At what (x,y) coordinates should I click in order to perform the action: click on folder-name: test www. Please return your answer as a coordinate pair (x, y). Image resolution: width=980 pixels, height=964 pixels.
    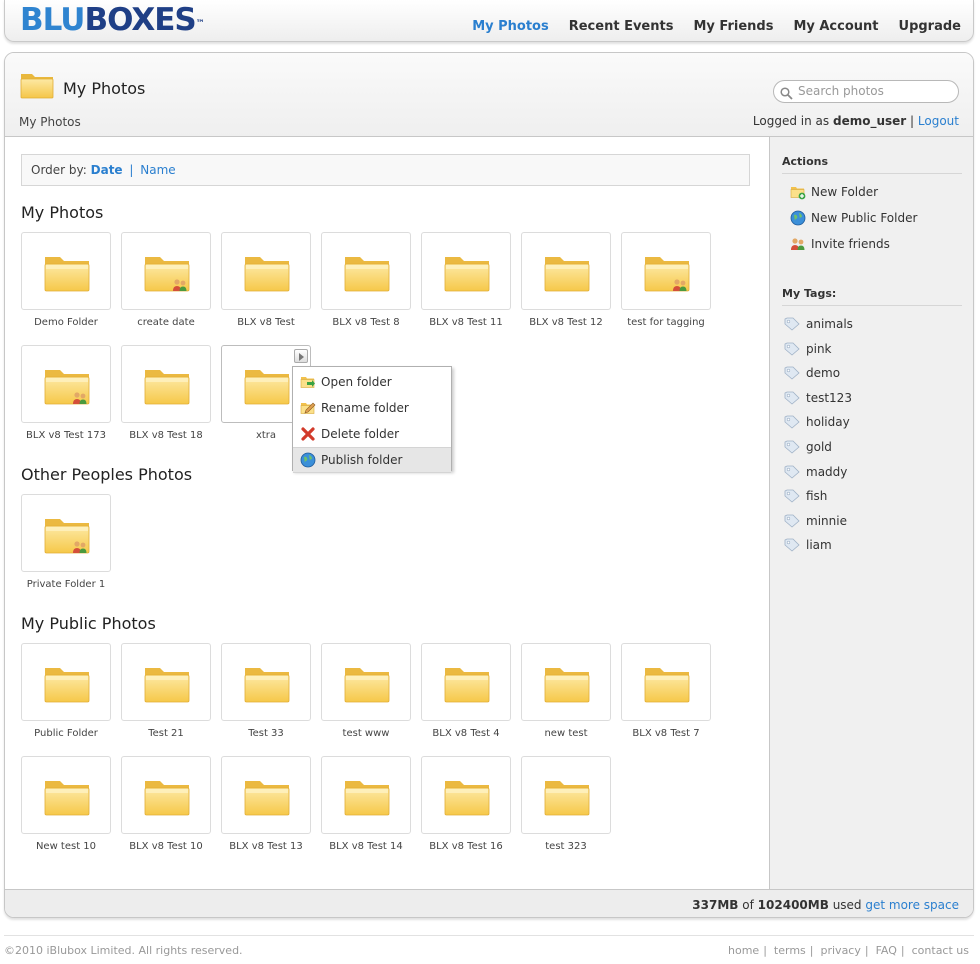
    Looking at the image, I should click on (366, 734).